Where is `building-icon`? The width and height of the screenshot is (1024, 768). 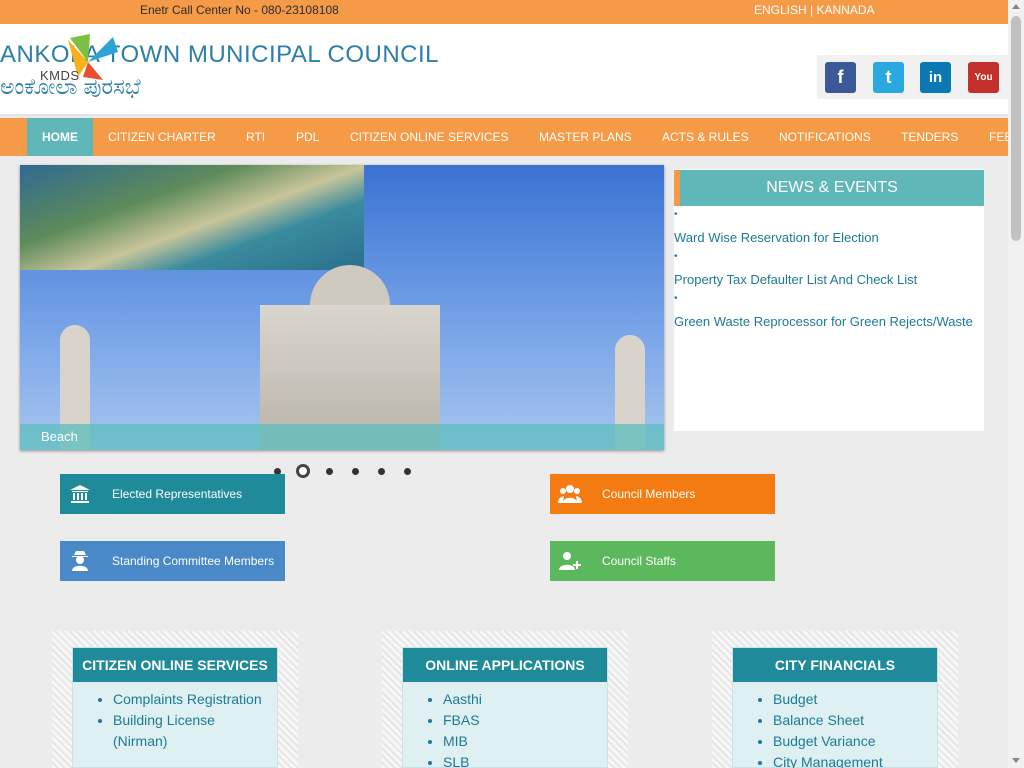 building-icon is located at coordinates (80, 494).